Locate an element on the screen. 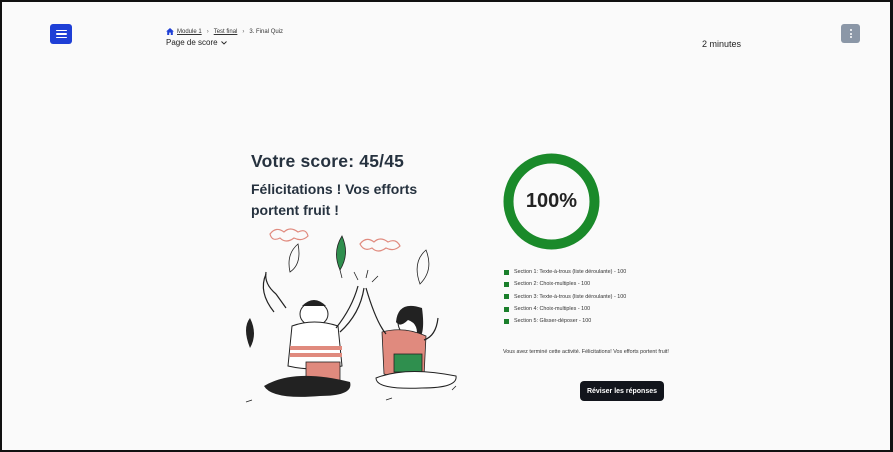 This screenshot has width=893, height=452. timer: 2 minutes is located at coordinates (722, 44).